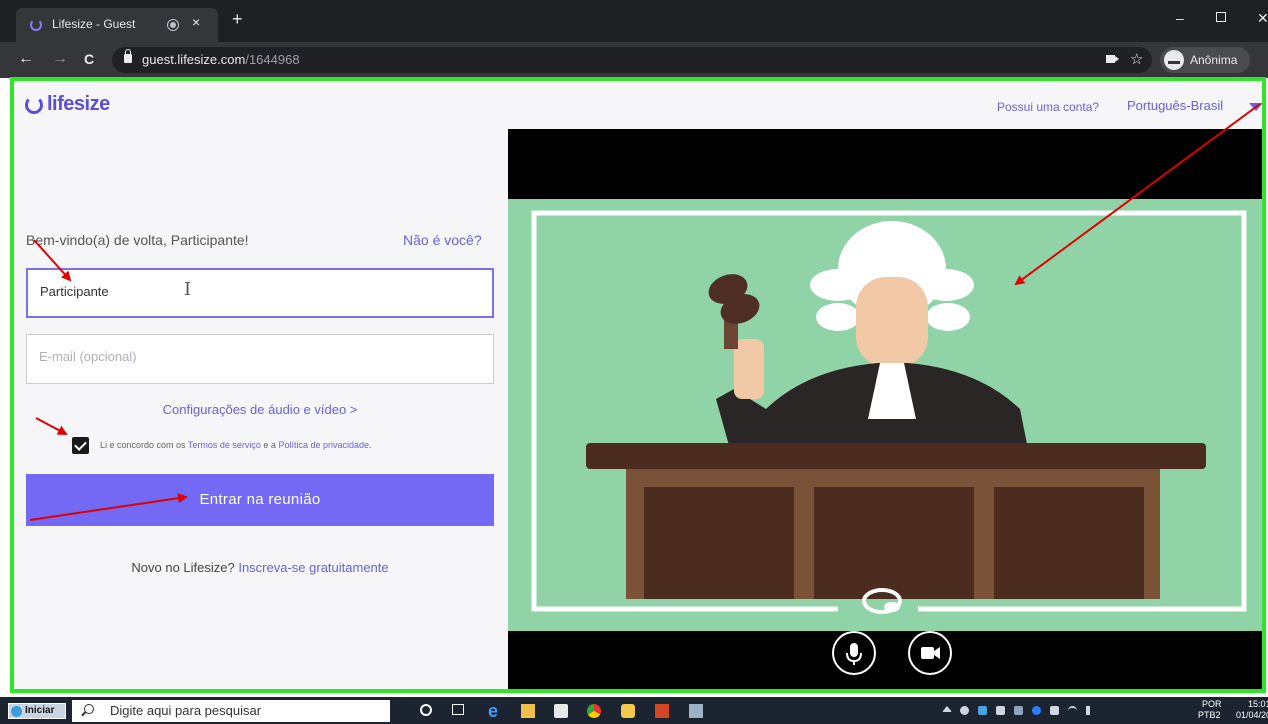 Image resolution: width=1268 pixels, height=724 pixels. I want to click on address-bar: guest.lifesize.com/1644968, so click(632, 60).